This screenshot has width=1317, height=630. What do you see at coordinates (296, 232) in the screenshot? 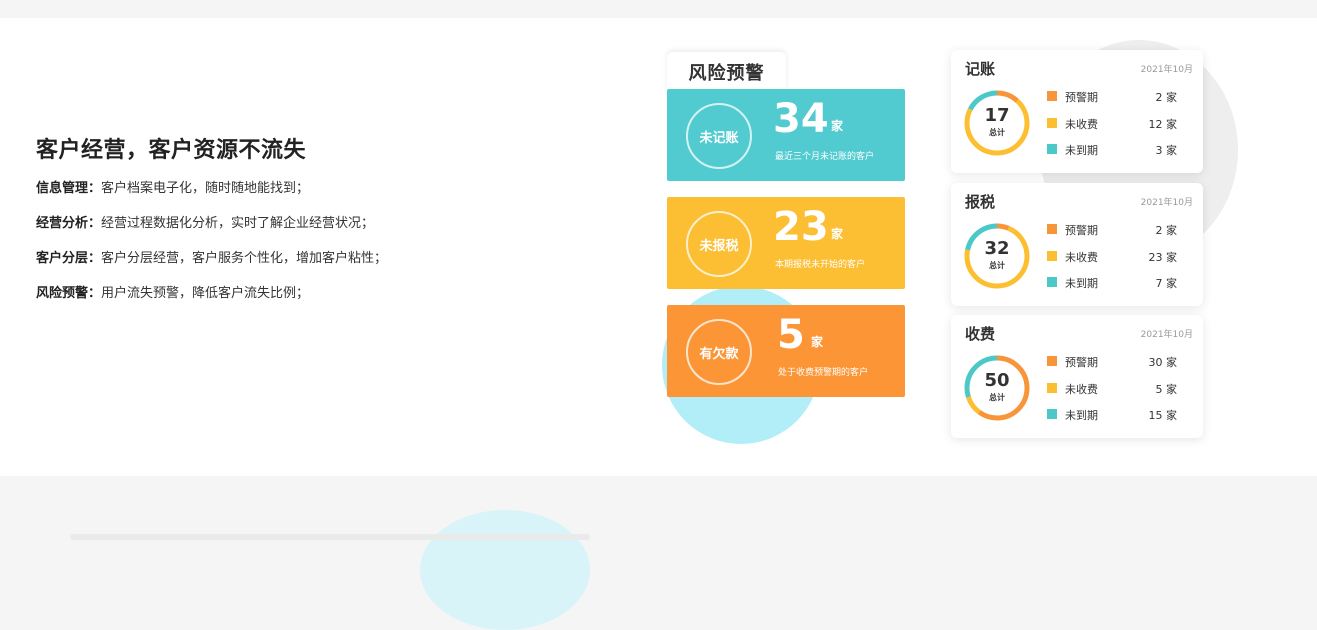
I see `feature-item-business-analysis: 经营分析：经营过程数据化分析，实时了解企业经营状况；` at bounding box center [296, 232].